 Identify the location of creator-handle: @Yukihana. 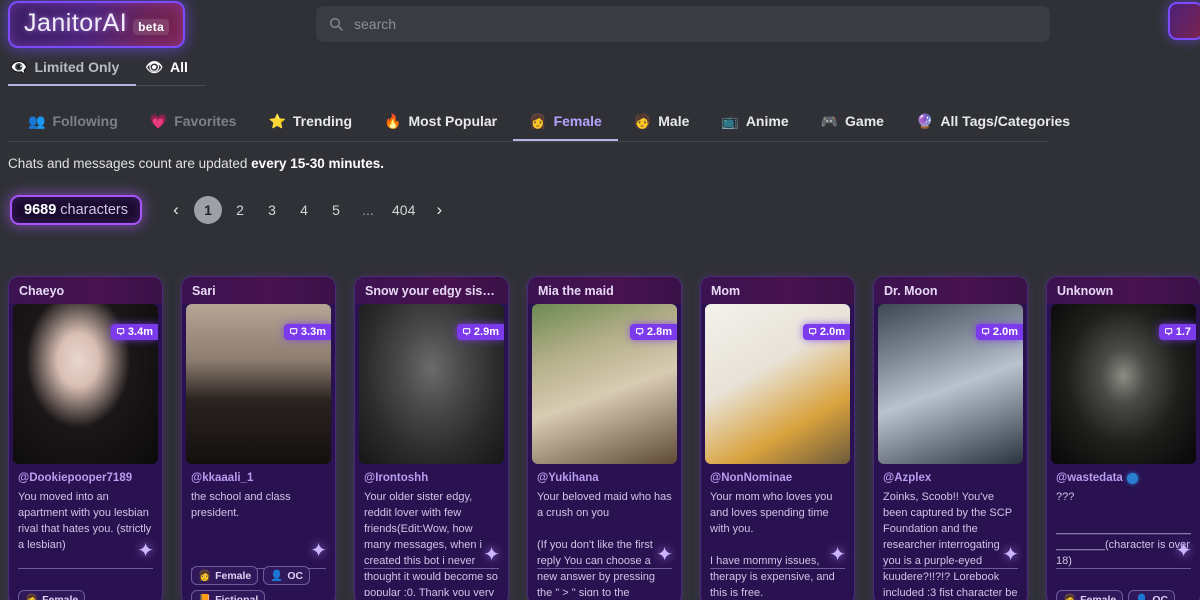
(604, 478).